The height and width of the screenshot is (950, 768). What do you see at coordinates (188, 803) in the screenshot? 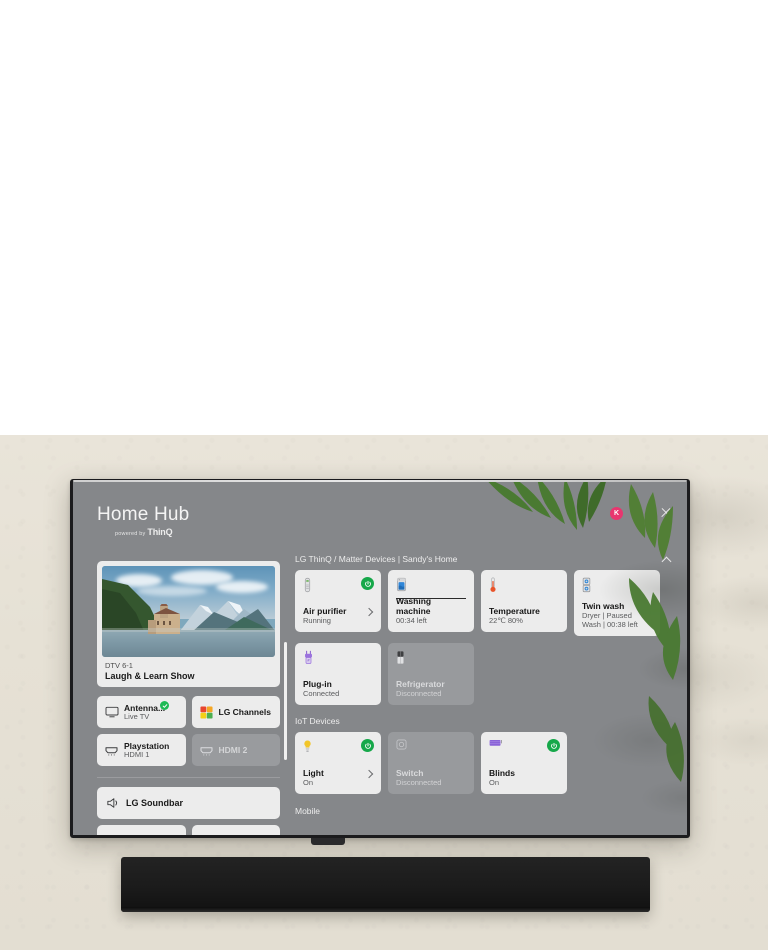
I see `audio-device-card: LG Soundbar` at bounding box center [188, 803].